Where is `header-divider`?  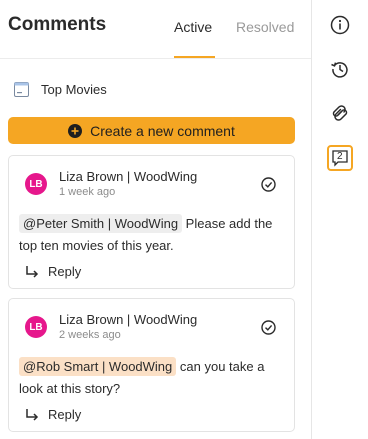 header-divider is located at coordinates (155, 58).